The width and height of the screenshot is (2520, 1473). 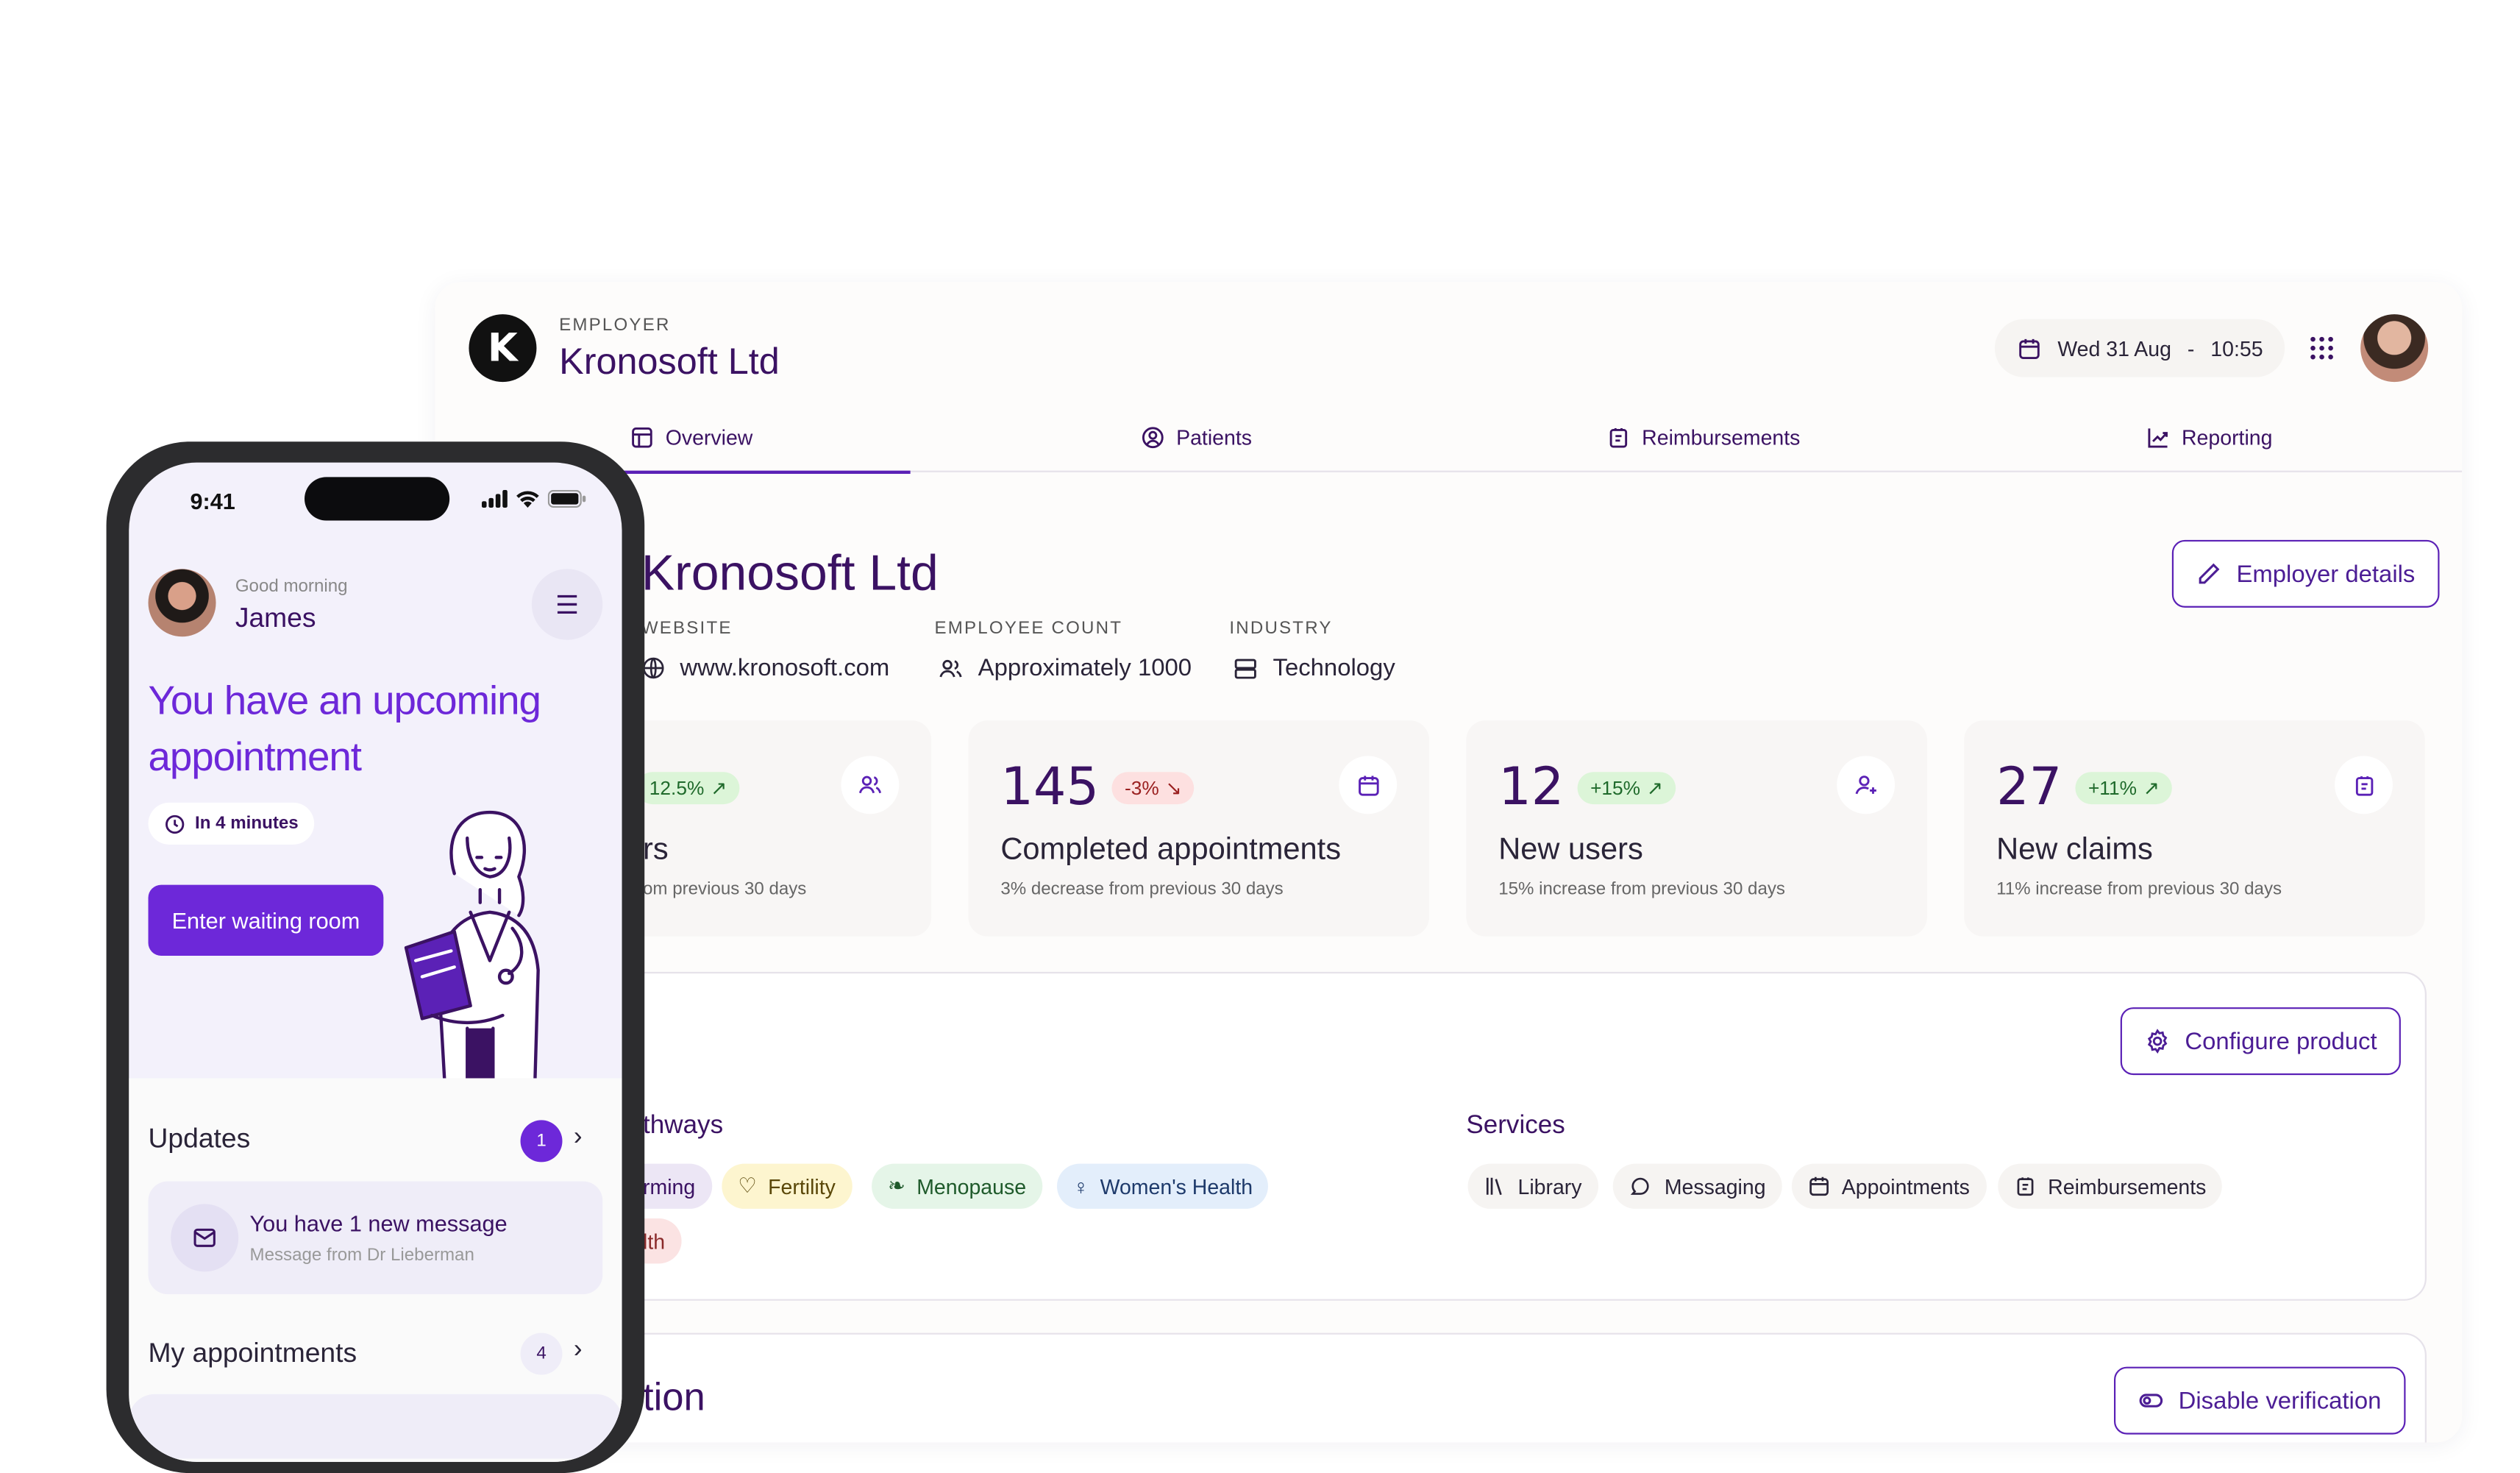 What do you see at coordinates (2140, 348) in the screenshot?
I see `date-time-chip: Wed 31 Aug - 10:55` at bounding box center [2140, 348].